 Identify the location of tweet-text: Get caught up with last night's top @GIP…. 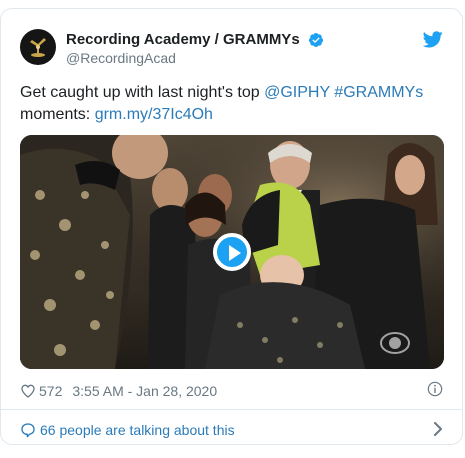
(230, 104).